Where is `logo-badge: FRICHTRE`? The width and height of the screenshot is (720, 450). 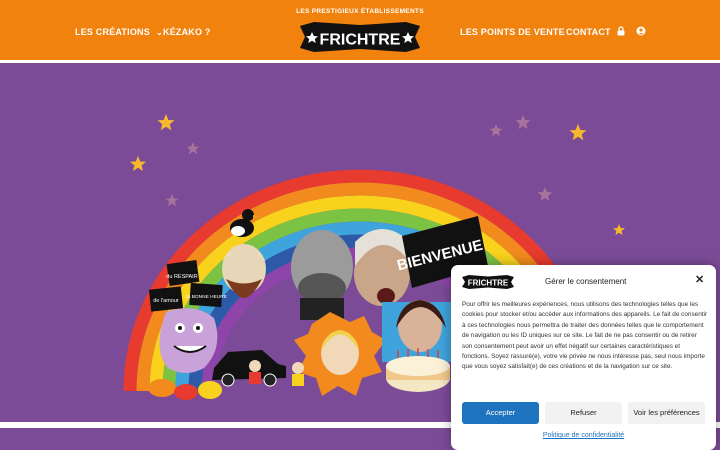 logo-badge: FRICHTRE is located at coordinates (360, 37).